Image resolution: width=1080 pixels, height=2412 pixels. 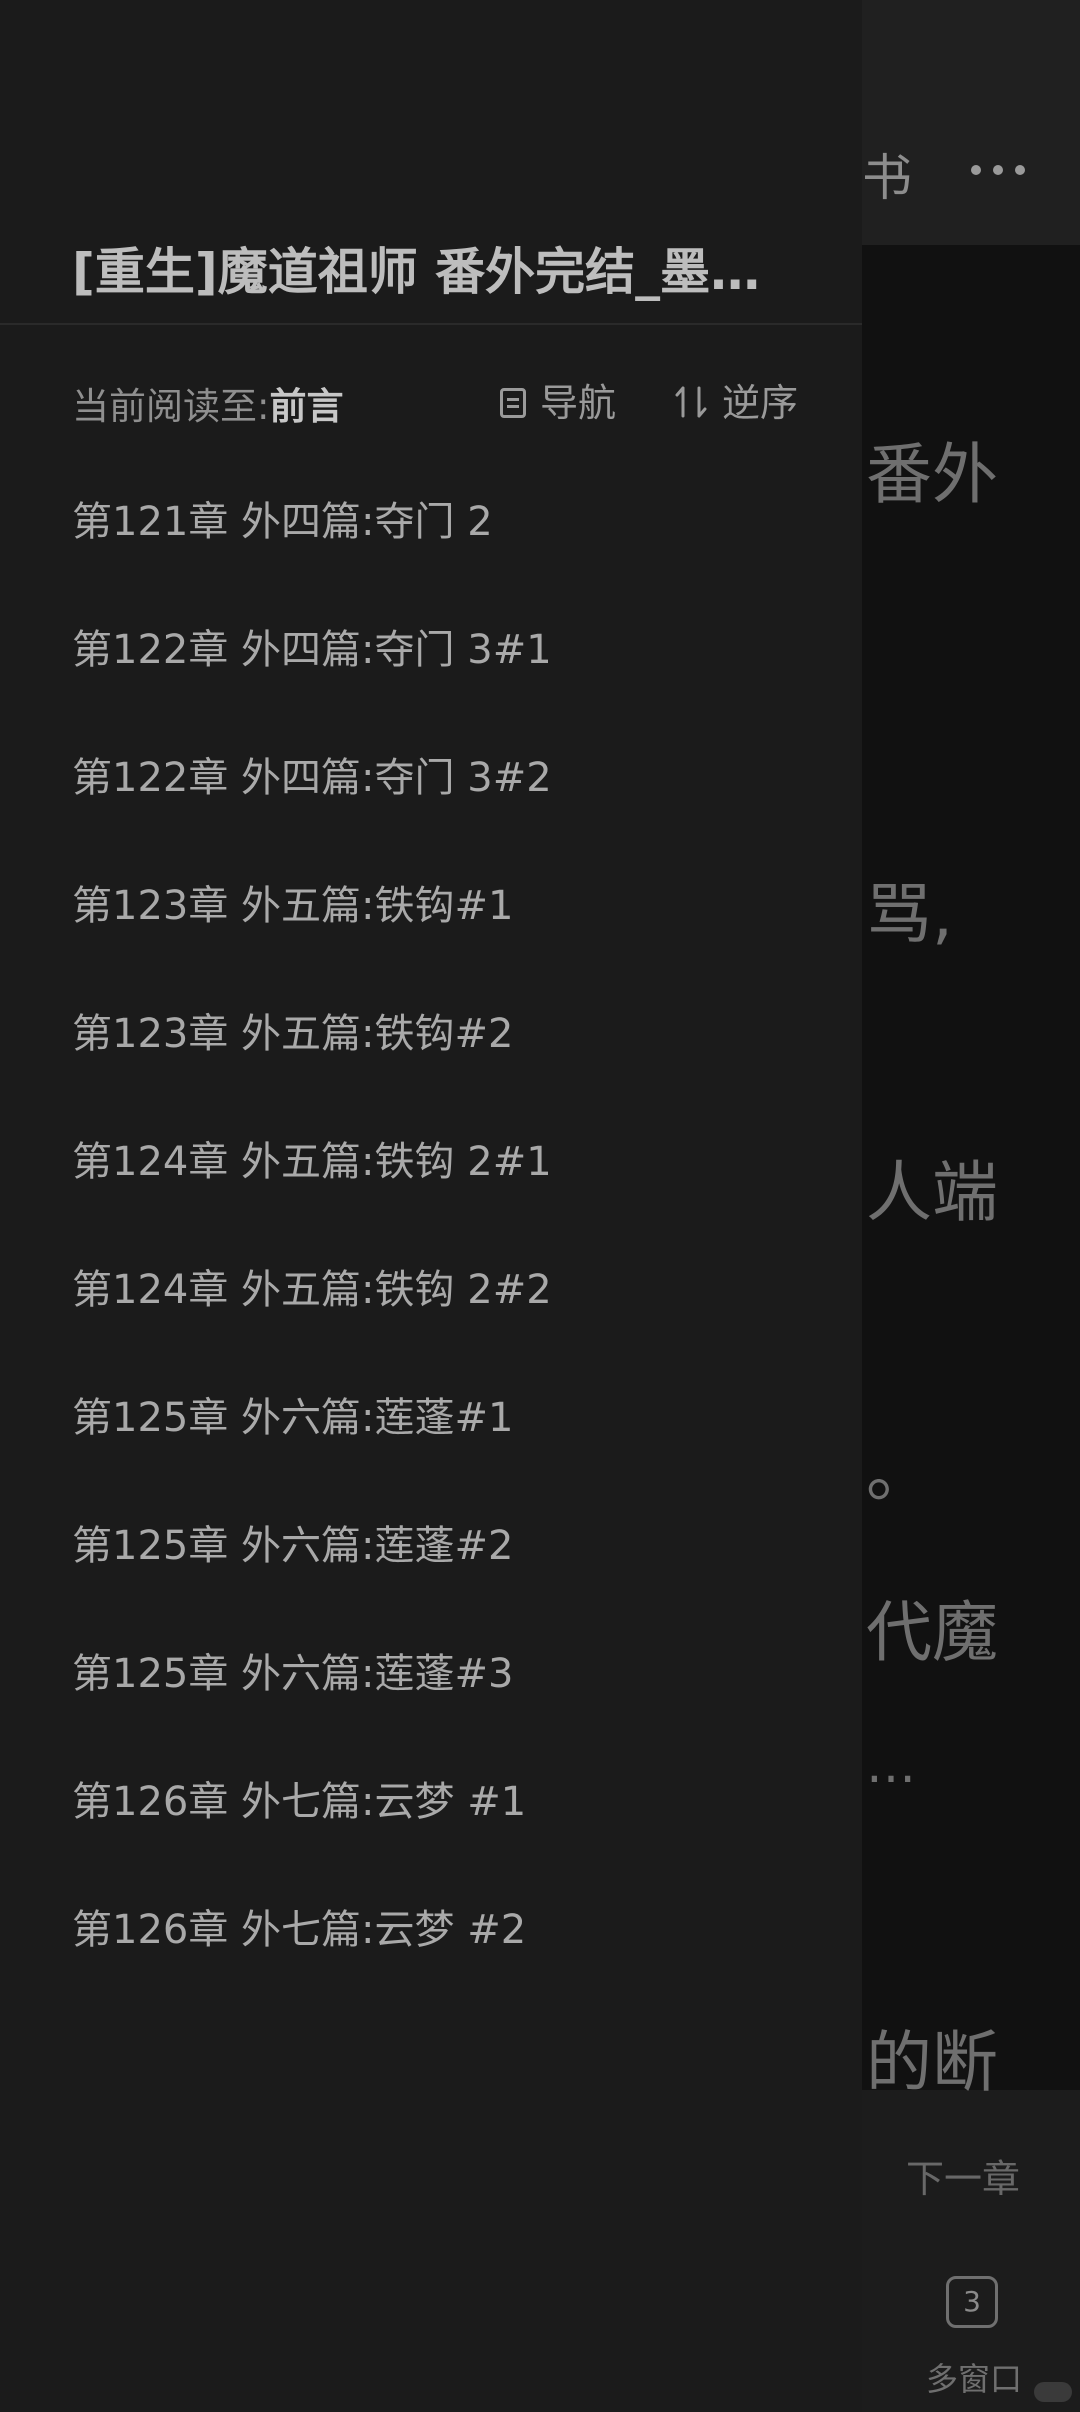 What do you see at coordinates (452, 1694) in the screenshot?
I see `chapter-item: 第125章 外六篇:莲蓬#3` at bounding box center [452, 1694].